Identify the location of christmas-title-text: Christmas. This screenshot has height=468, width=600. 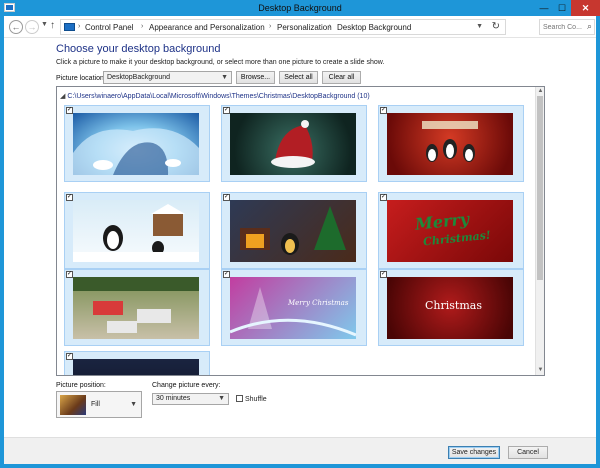
(453, 305).